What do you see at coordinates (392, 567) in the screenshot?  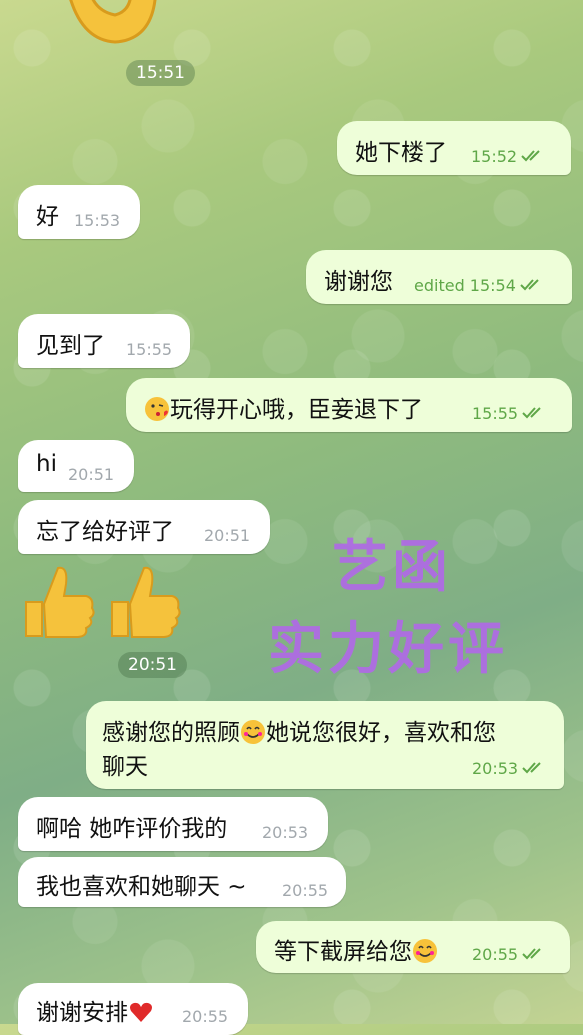 I see `watermark-line1: 艺函` at bounding box center [392, 567].